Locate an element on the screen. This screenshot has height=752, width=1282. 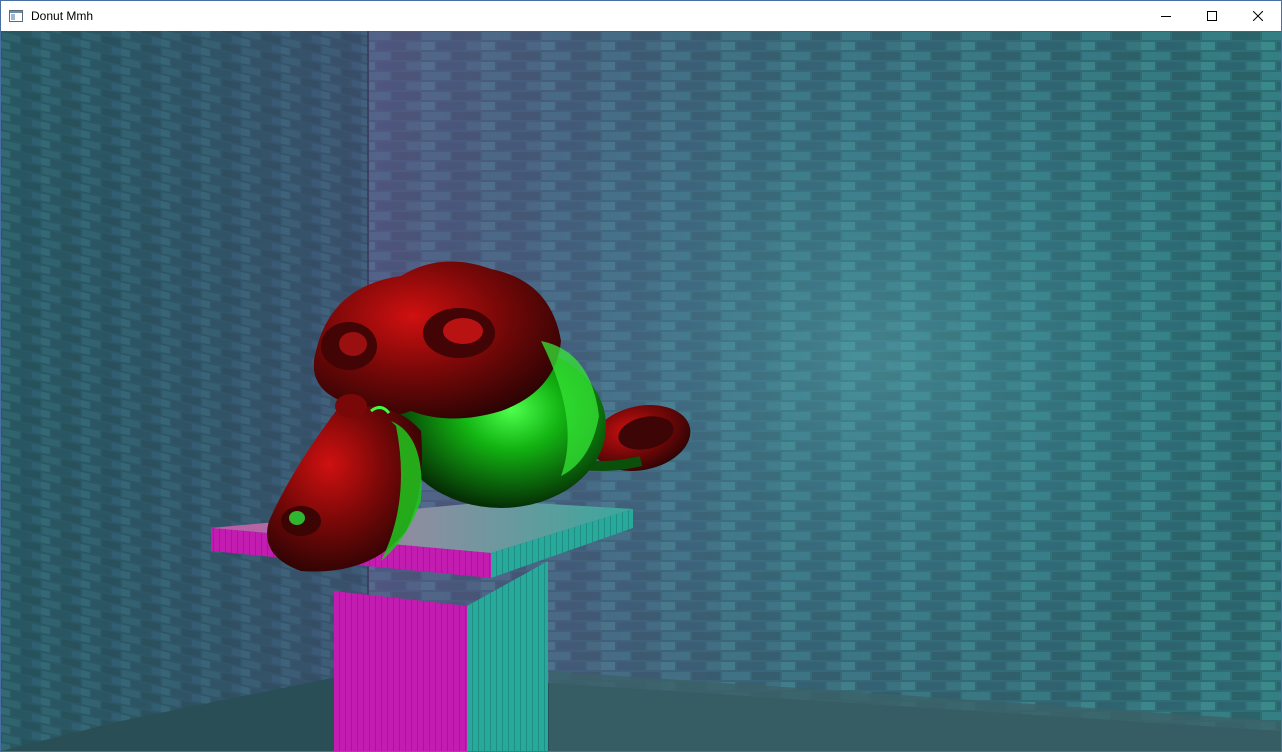
maximize-icon is located at coordinates (1212, 16).